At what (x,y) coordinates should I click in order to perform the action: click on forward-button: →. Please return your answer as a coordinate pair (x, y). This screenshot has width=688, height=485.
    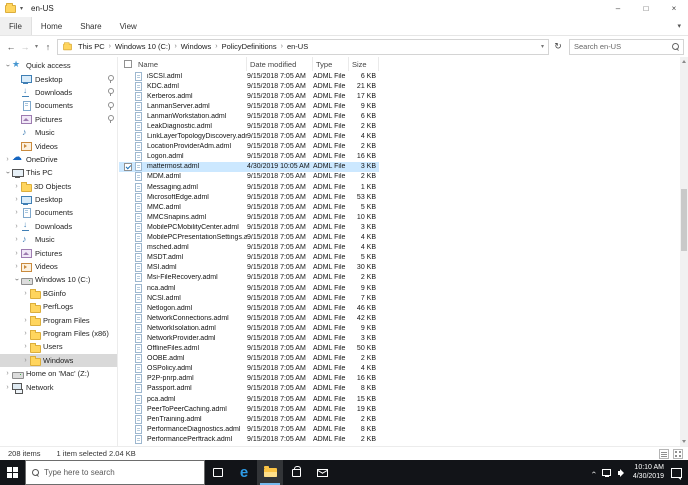
    Looking at the image, I should click on (25, 47).